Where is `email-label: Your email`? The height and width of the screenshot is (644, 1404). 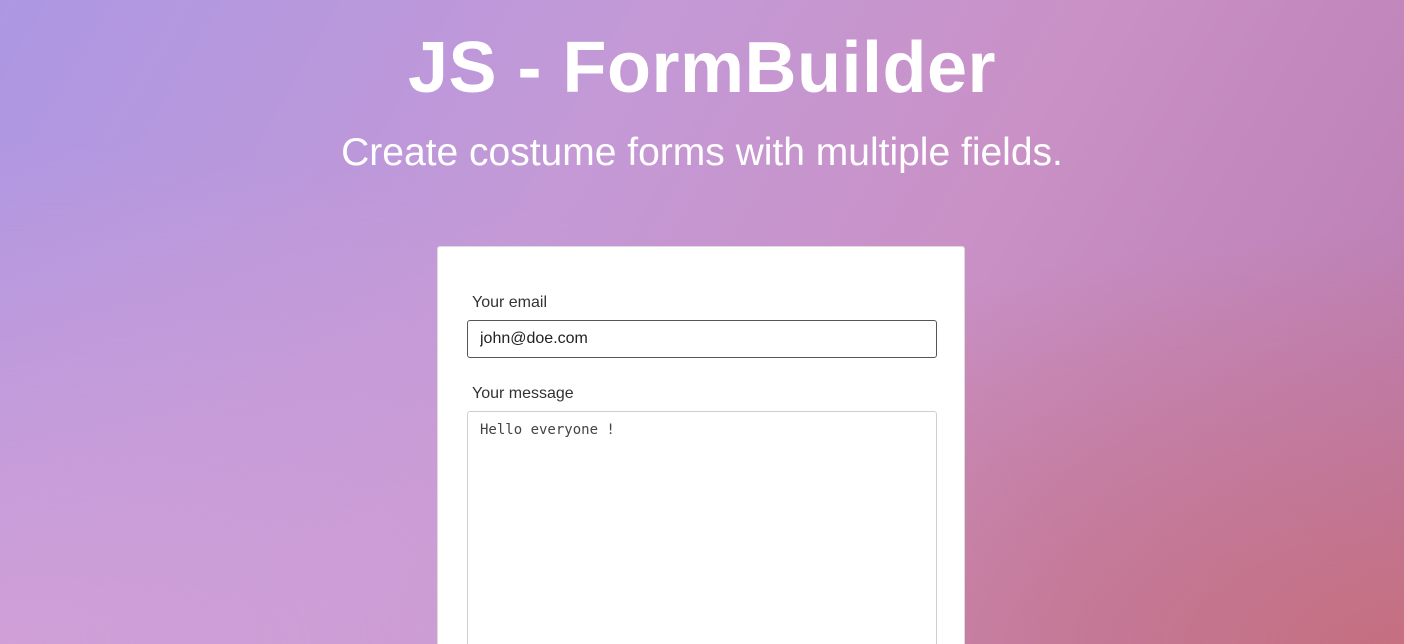
email-label: Your email is located at coordinates (510, 302).